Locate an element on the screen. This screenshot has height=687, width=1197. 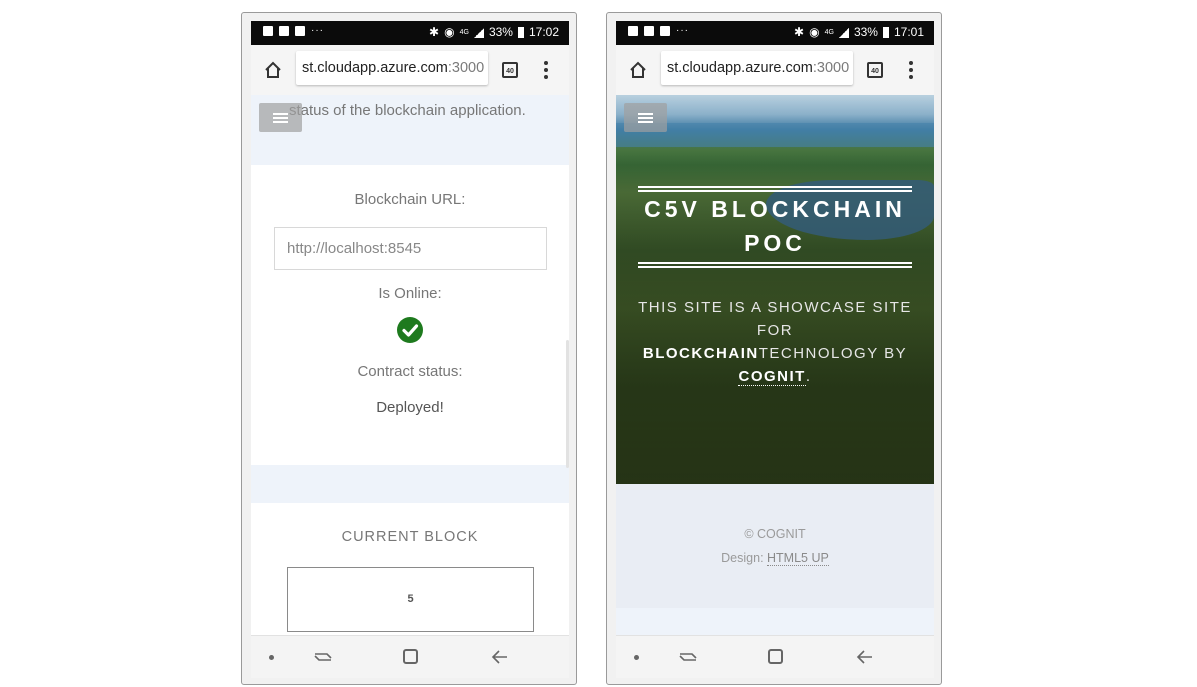
intro-text: status of the blockchain application. is located at coordinates (407, 110).